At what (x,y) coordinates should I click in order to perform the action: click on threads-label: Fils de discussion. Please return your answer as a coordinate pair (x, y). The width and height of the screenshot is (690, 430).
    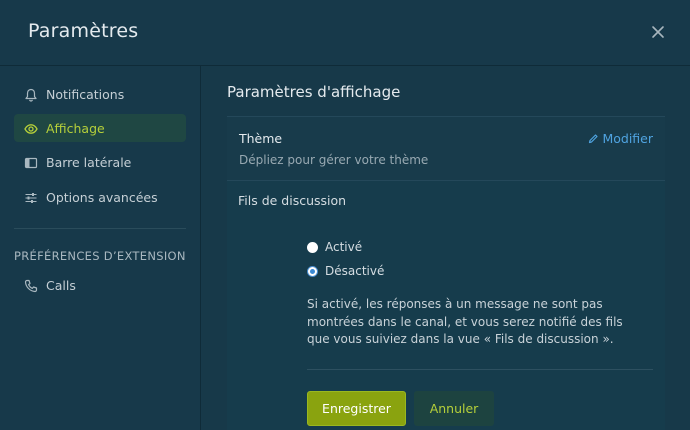
    Looking at the image, I should click on (292, 200).